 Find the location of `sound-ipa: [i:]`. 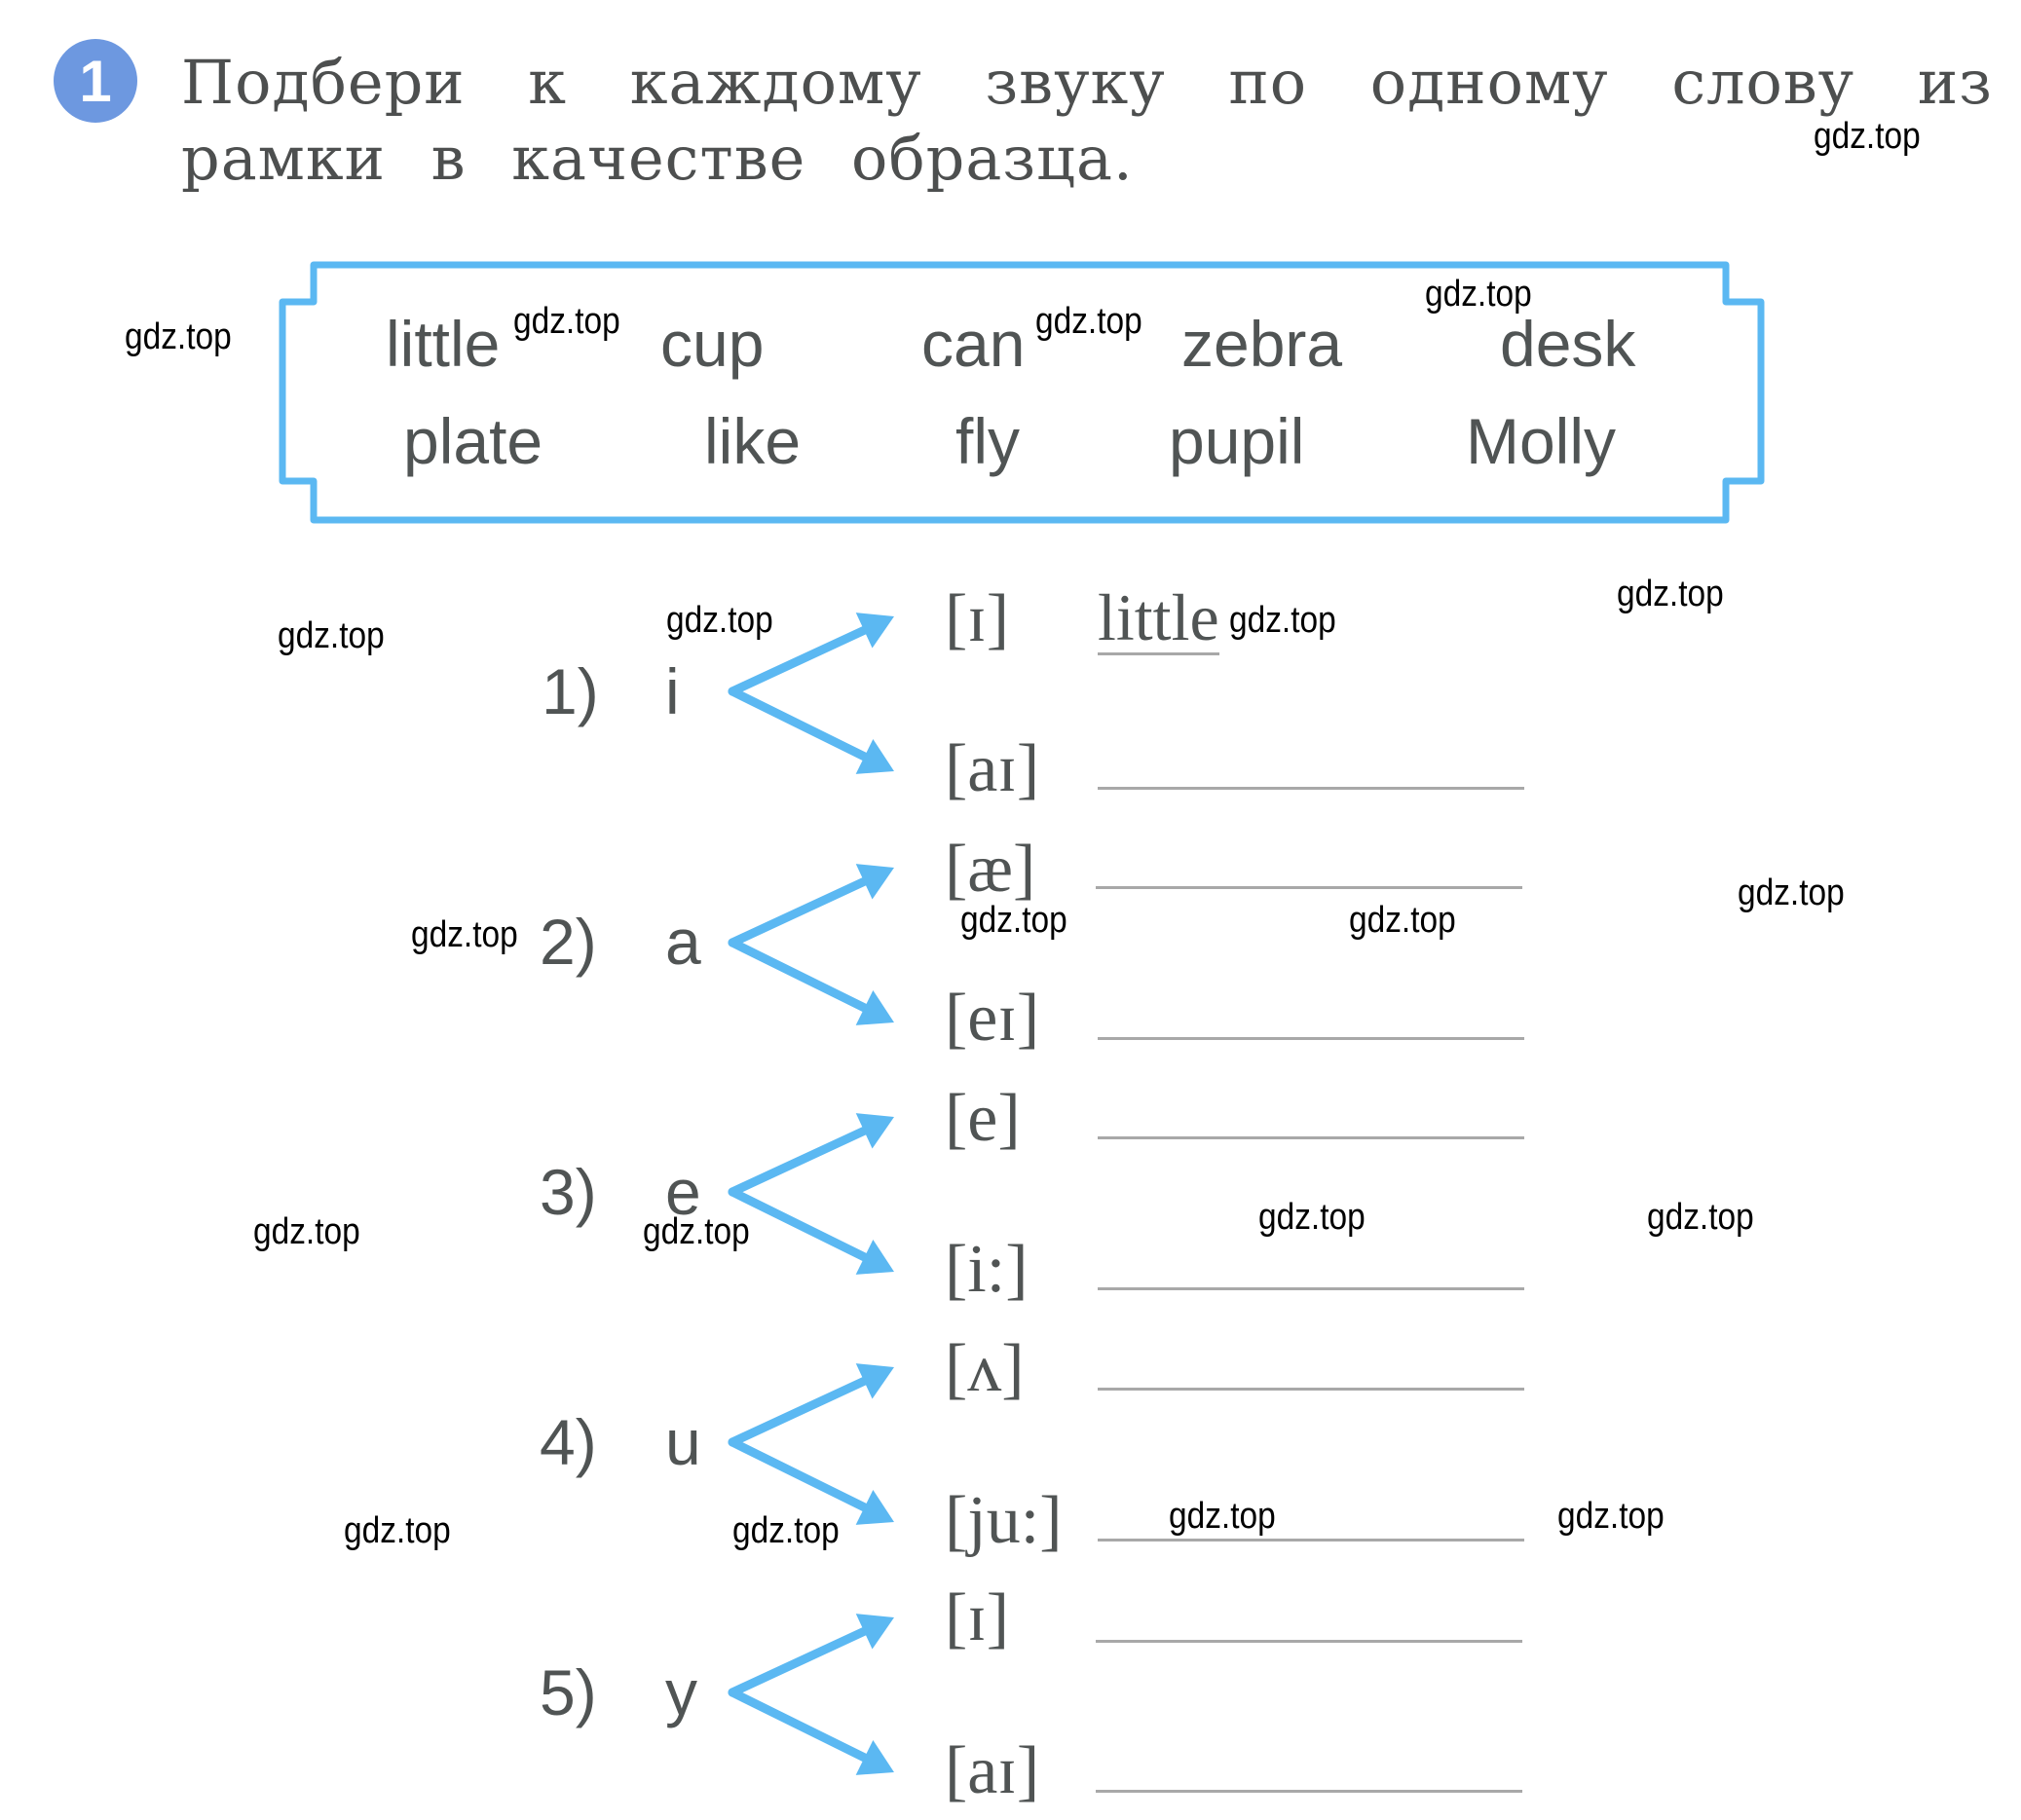

sound-ipa: [i:] is located at coordinates (987, 1269).